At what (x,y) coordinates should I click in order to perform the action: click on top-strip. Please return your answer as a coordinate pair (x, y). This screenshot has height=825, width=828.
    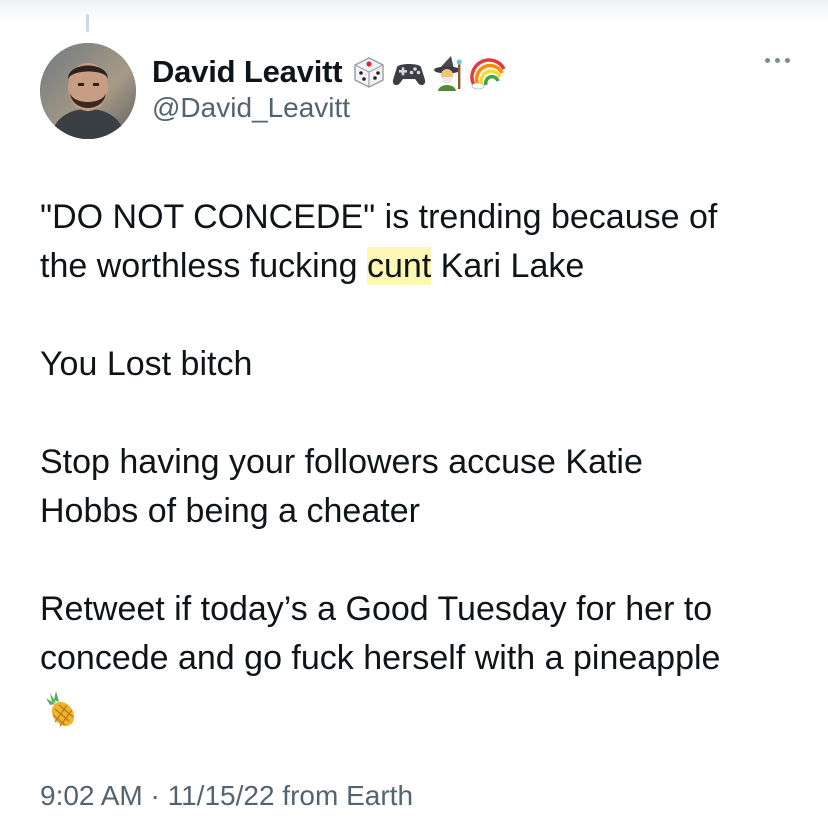
    Looking at the image, I should click on (414, 11).